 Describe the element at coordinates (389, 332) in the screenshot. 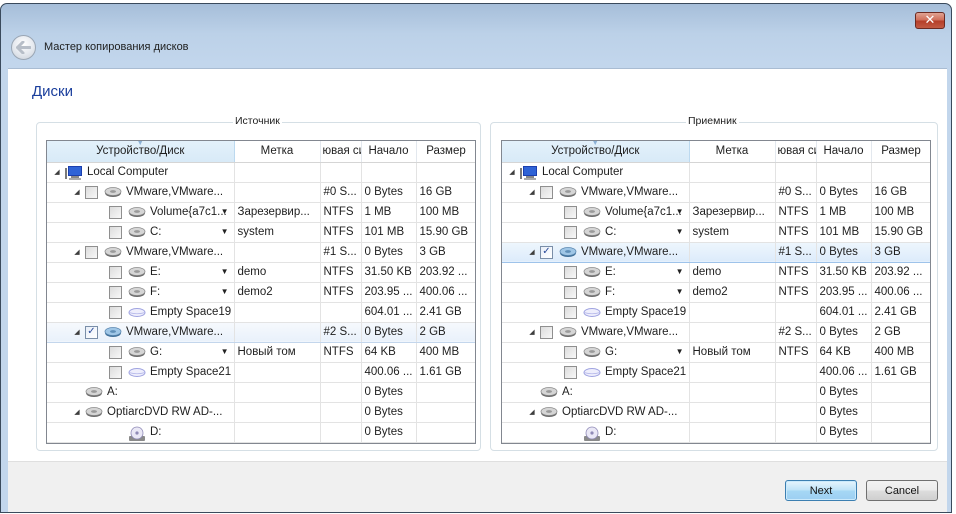

I see `start-cell: 0 Bytes` at that location.